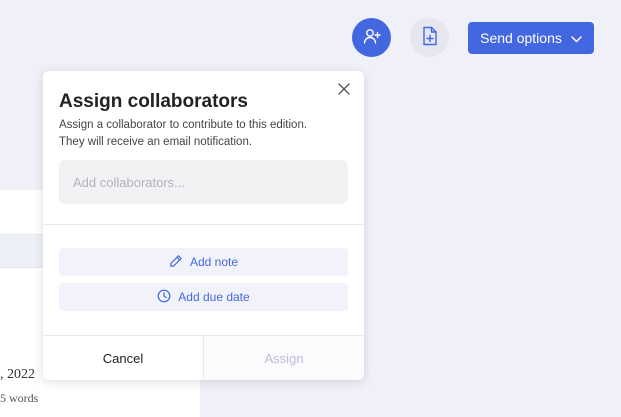 The height and width of the screenshot is (417, 621). I want to click on file-plus-icon, so click(430, 37).